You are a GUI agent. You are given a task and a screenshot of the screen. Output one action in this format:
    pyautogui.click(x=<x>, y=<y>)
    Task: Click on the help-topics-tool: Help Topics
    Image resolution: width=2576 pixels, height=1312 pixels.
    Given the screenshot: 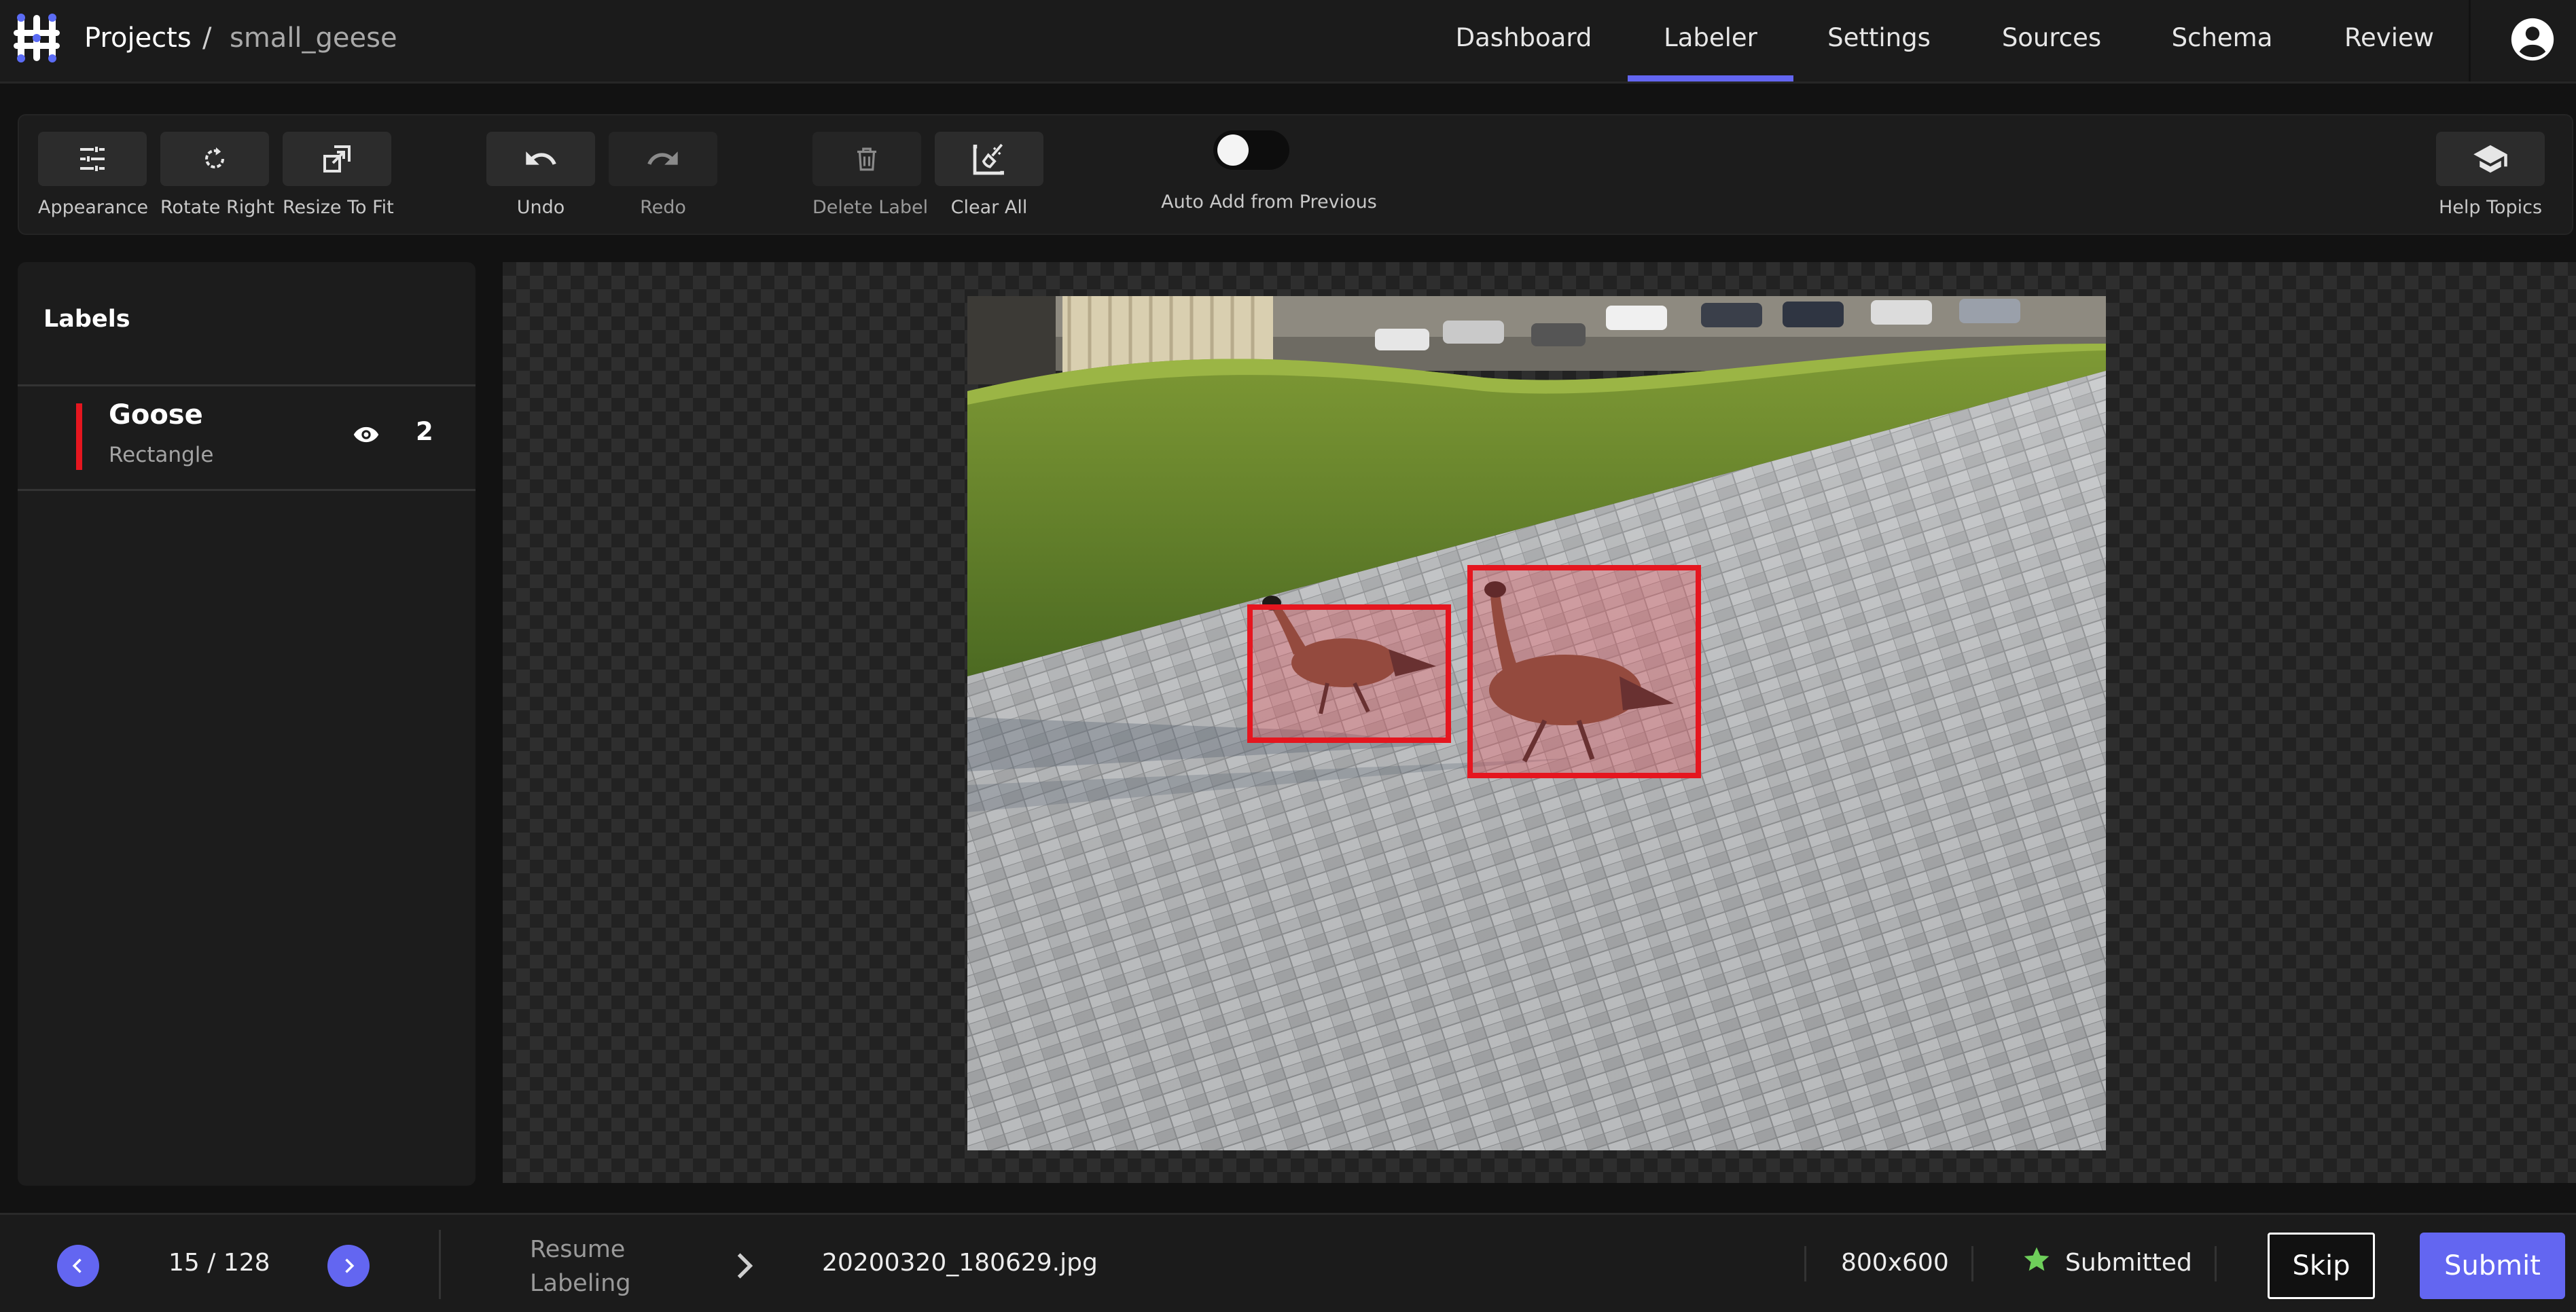 What is the action you would take?
    pyautogui.click(x=2490, y=175)
    